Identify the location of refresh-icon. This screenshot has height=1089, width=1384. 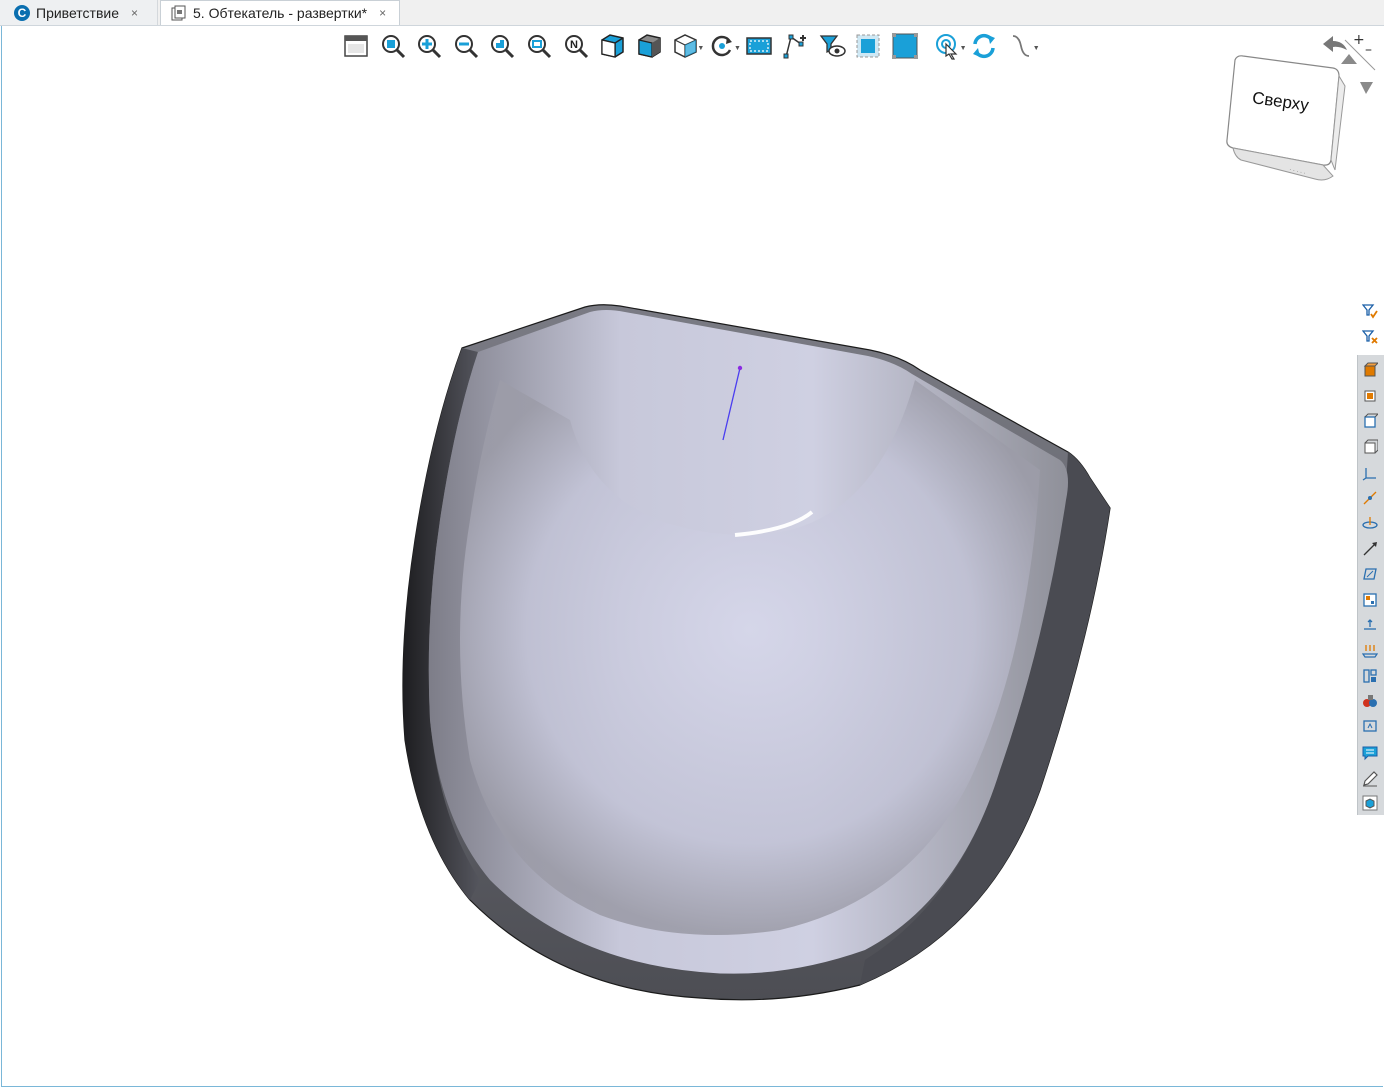
(984, 46).